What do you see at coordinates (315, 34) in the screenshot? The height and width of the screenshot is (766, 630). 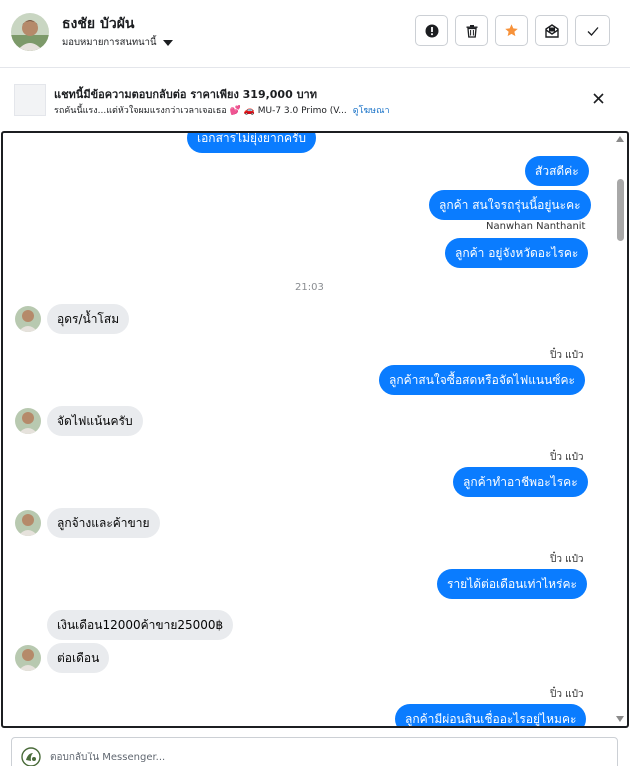 I see `conversation-header: ธงชัย บัวผัน มอบหมายการสนทนานี้` at bounding box center [315, 34].